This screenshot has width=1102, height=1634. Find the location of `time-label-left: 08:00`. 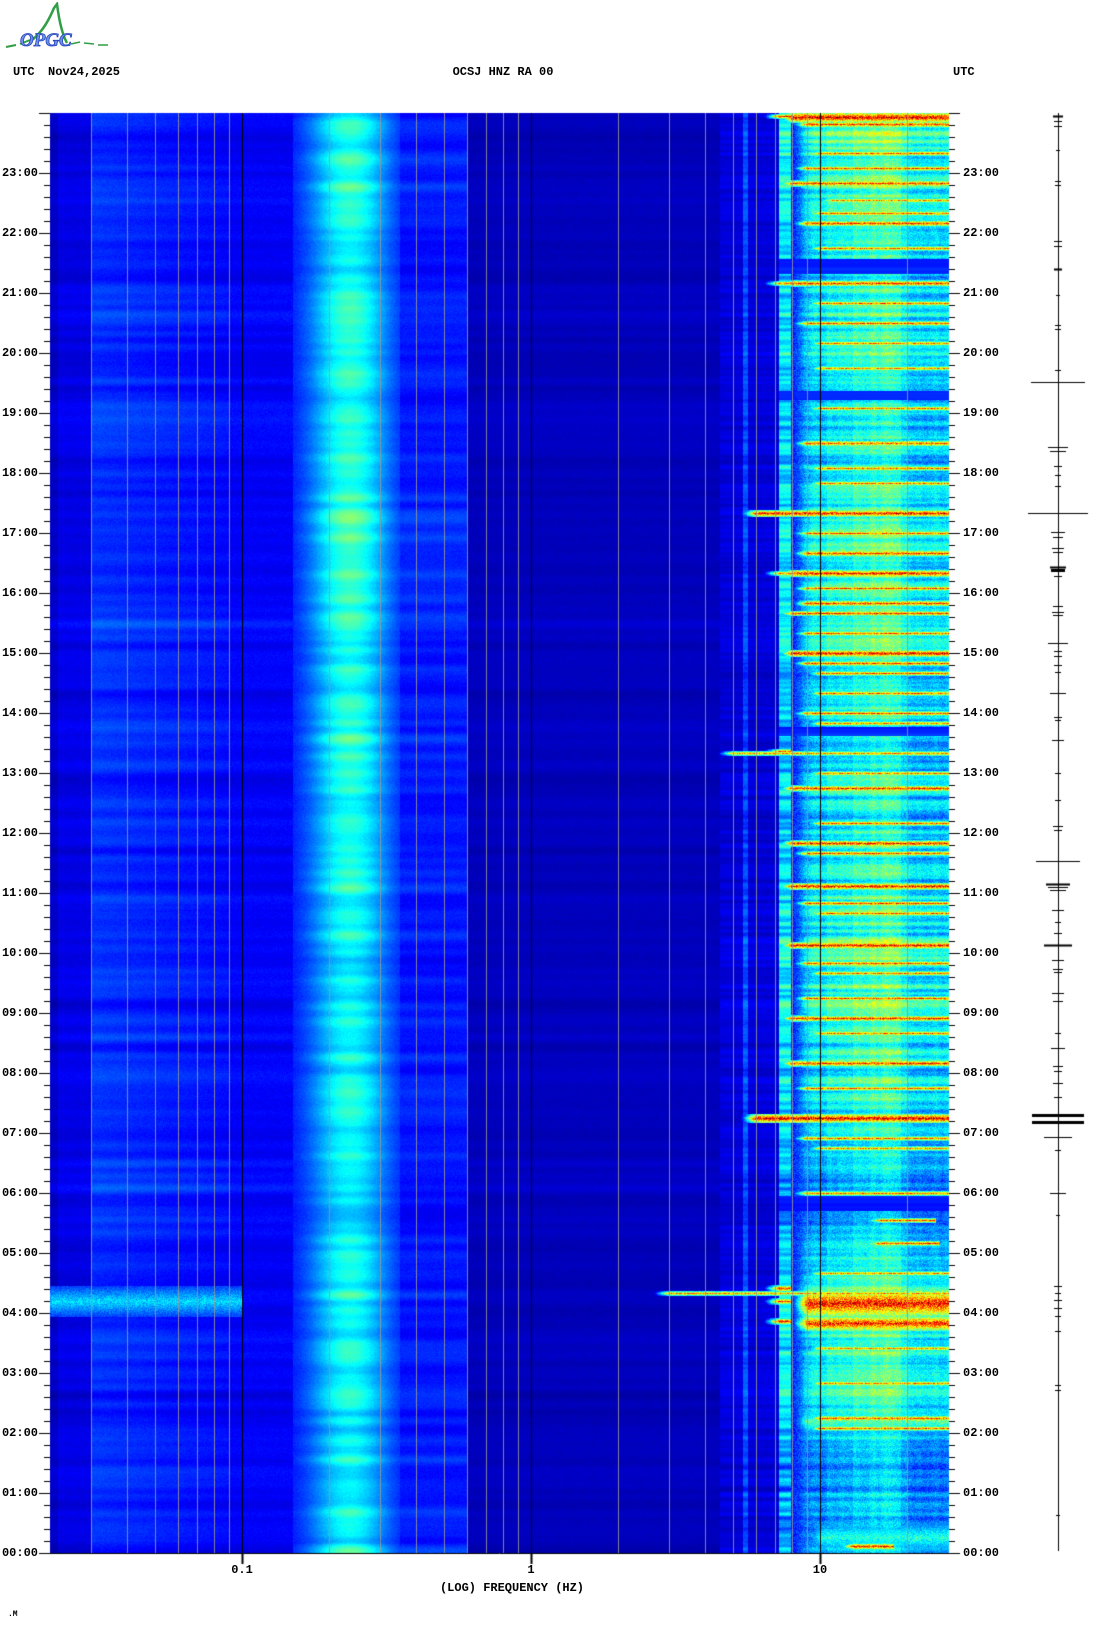

time-label-left: 08:00 is located at coordinates (19, 1073).